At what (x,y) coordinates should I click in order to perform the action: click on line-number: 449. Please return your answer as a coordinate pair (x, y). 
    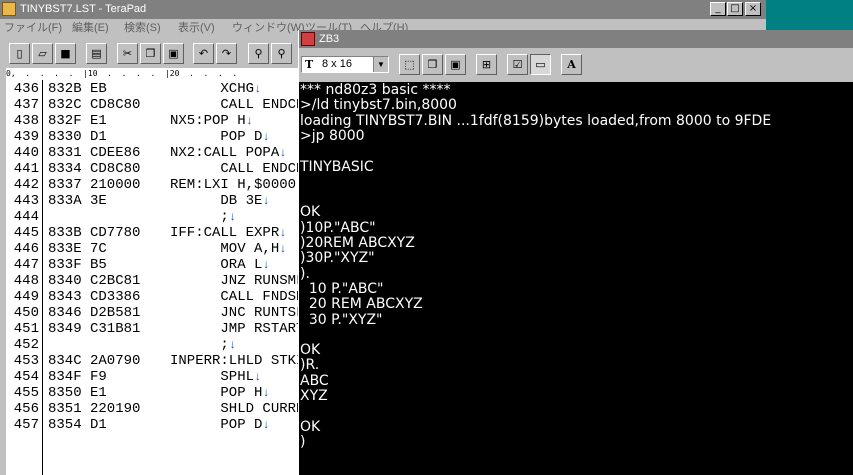
    Looking at the image, I should click on (26, 297).